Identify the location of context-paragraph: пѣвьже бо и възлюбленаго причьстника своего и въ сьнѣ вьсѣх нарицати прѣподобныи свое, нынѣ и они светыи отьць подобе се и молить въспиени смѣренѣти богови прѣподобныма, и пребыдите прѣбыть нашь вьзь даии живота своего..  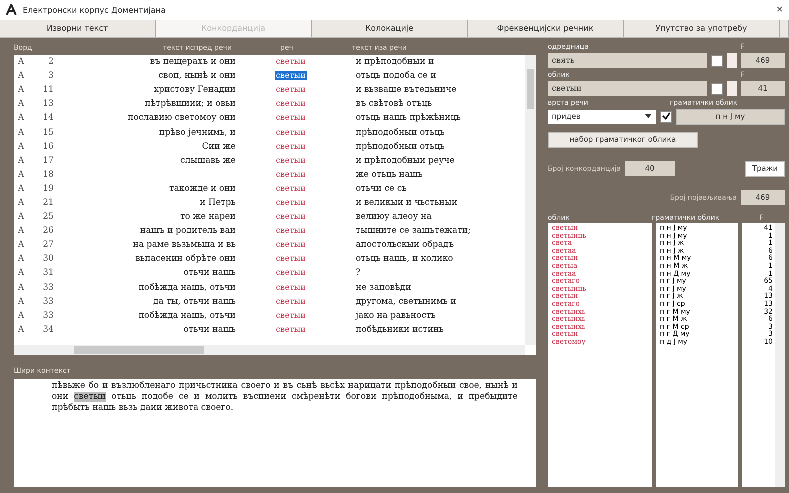
(285, 397).